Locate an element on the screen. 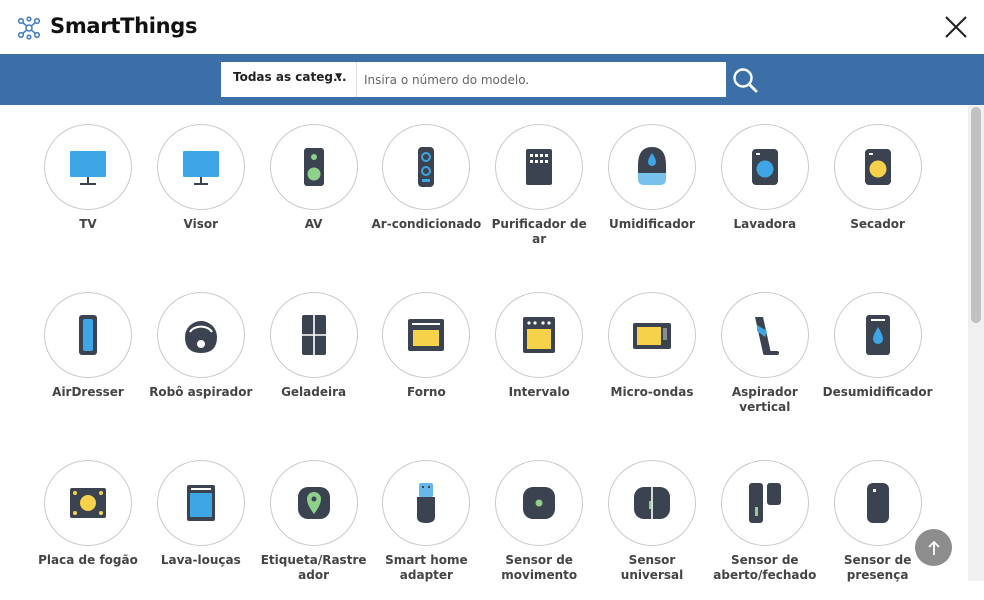 The width and height of the screenshot is (984, 600). search-icon is located at coordinates (745, 80).